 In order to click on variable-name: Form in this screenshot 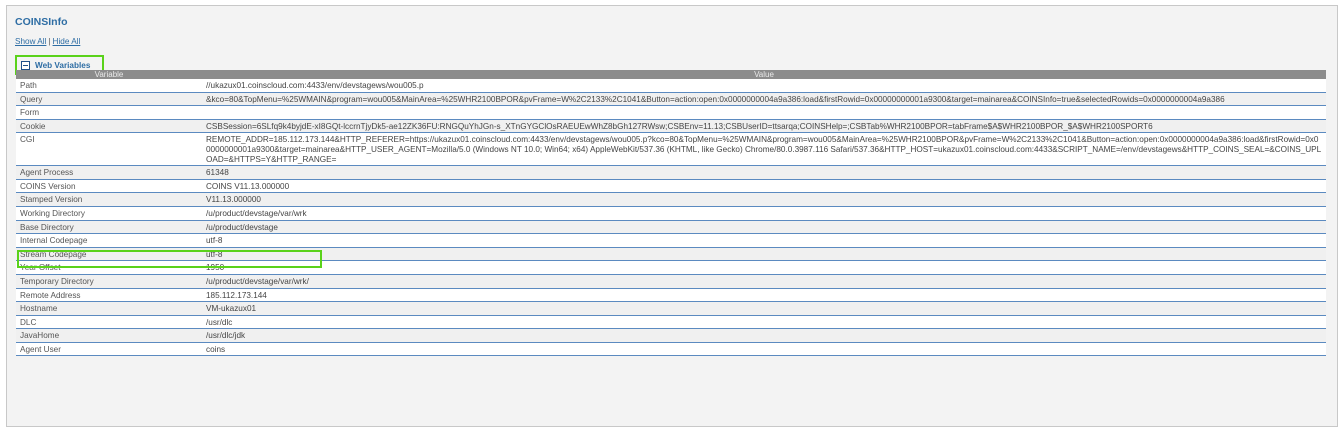, I will do `click(109, 112)`.